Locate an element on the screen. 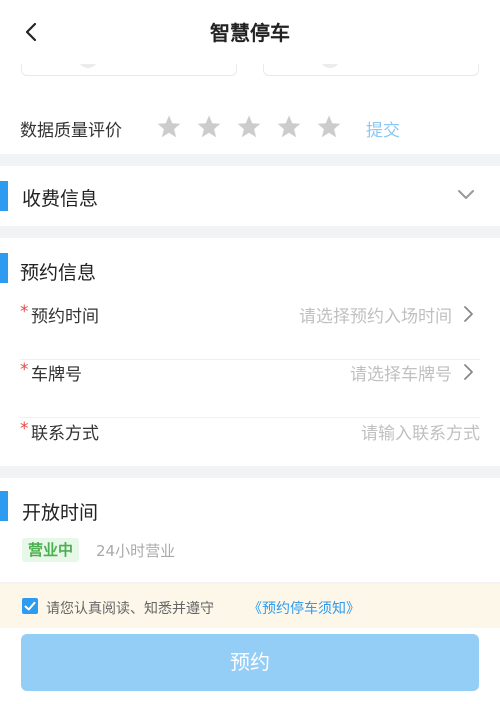  agreement-checkbox is located at coordinates (30, 606).